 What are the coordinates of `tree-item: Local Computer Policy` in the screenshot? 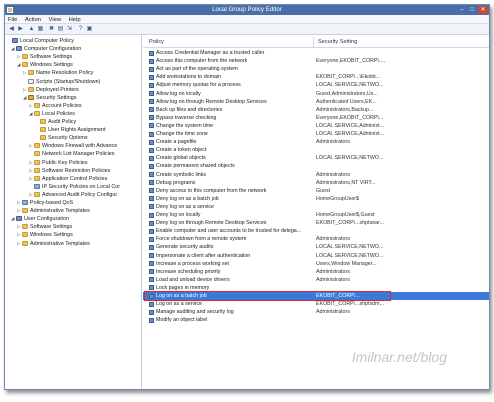 It's located at (40, 41).